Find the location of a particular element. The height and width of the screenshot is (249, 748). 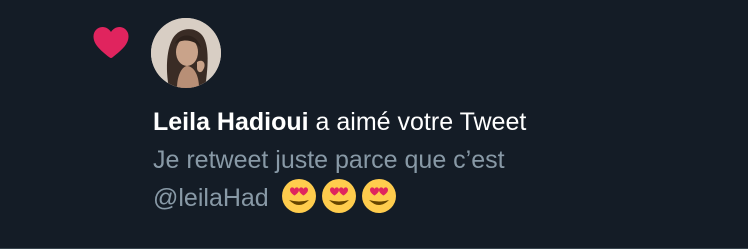

avatar is located at coordinates (186, 53).